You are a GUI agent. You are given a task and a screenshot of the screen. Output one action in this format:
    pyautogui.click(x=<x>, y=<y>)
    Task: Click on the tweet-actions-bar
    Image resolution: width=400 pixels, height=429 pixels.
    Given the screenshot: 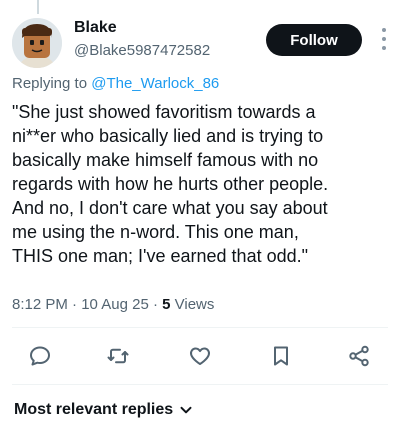 What is the action you would take?
    pyautogui.click(x=200, y=356)
    